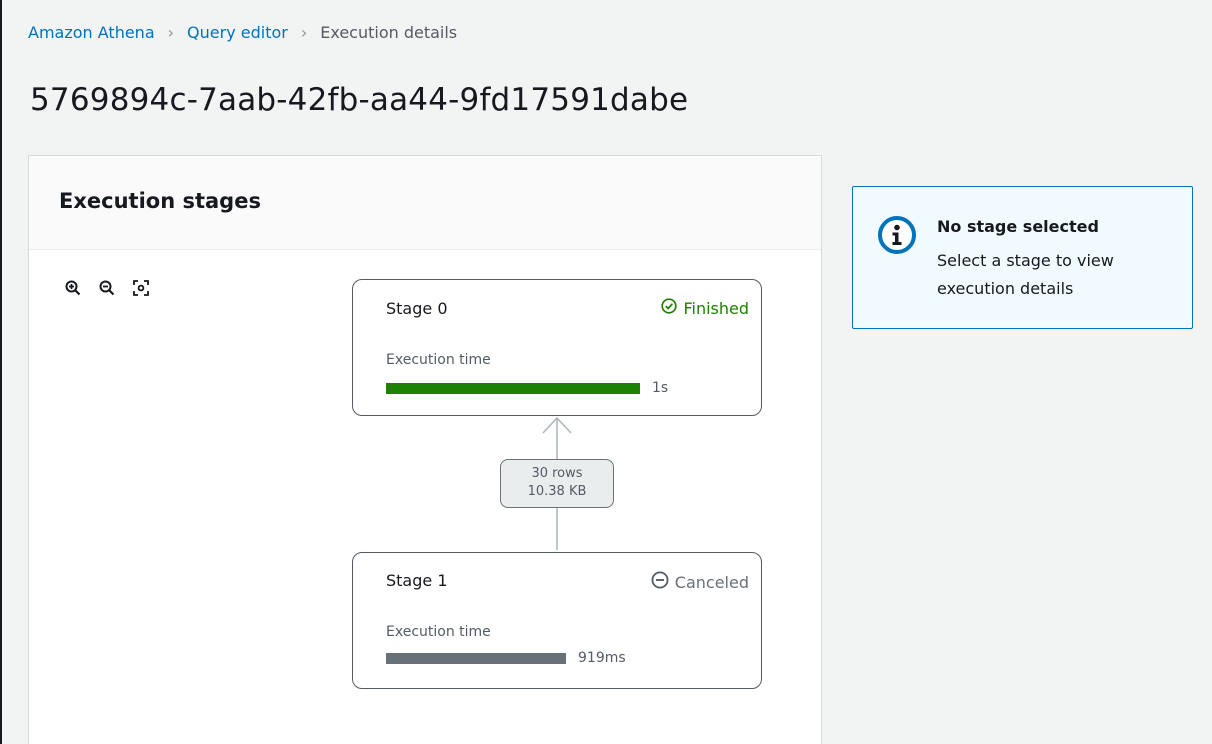  I want to click on panel-header: Execution stages, so click(425, 203).